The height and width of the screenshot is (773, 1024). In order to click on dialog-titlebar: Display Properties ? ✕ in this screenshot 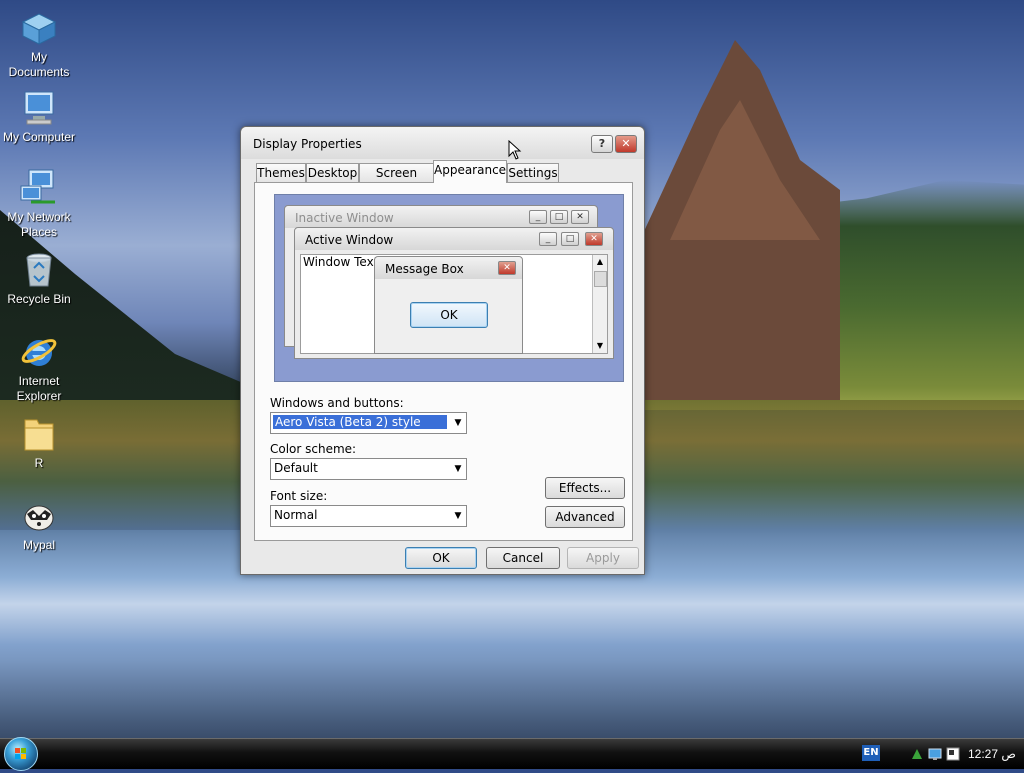, I will do `click(442, 143)`.